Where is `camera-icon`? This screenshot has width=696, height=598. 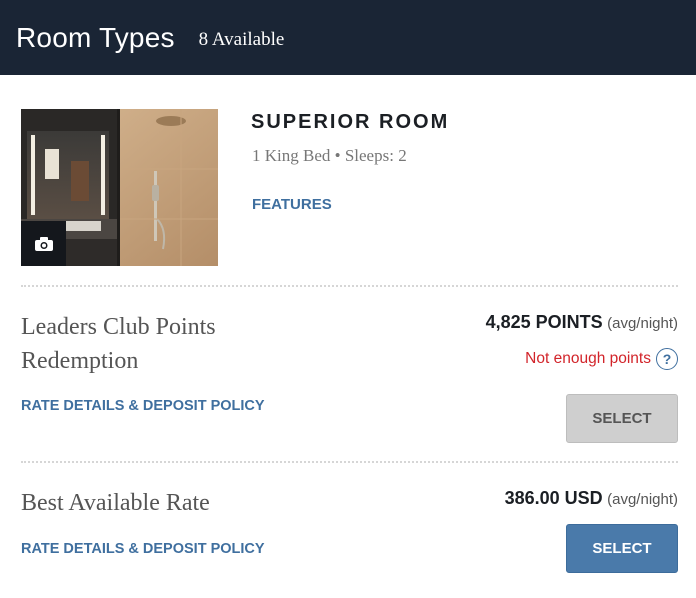 camera-icon is located at coordinates (43, 243).